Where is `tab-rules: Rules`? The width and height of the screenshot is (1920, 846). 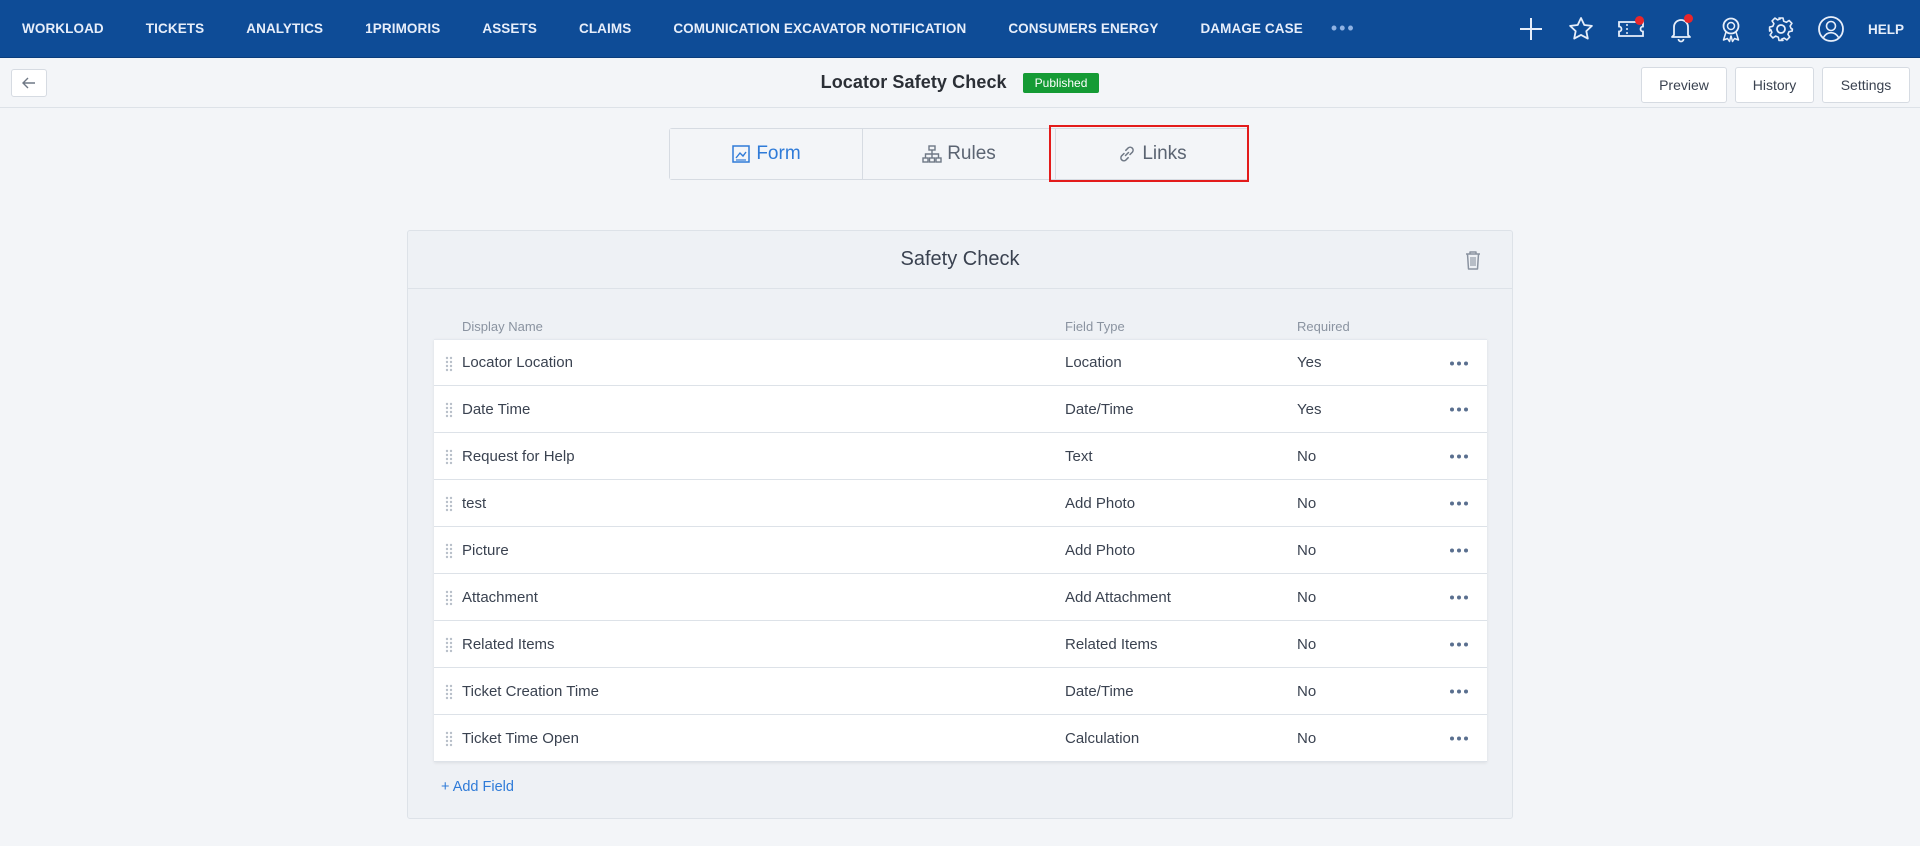
tab-rules: Rules is located at coordinates (959, 154).